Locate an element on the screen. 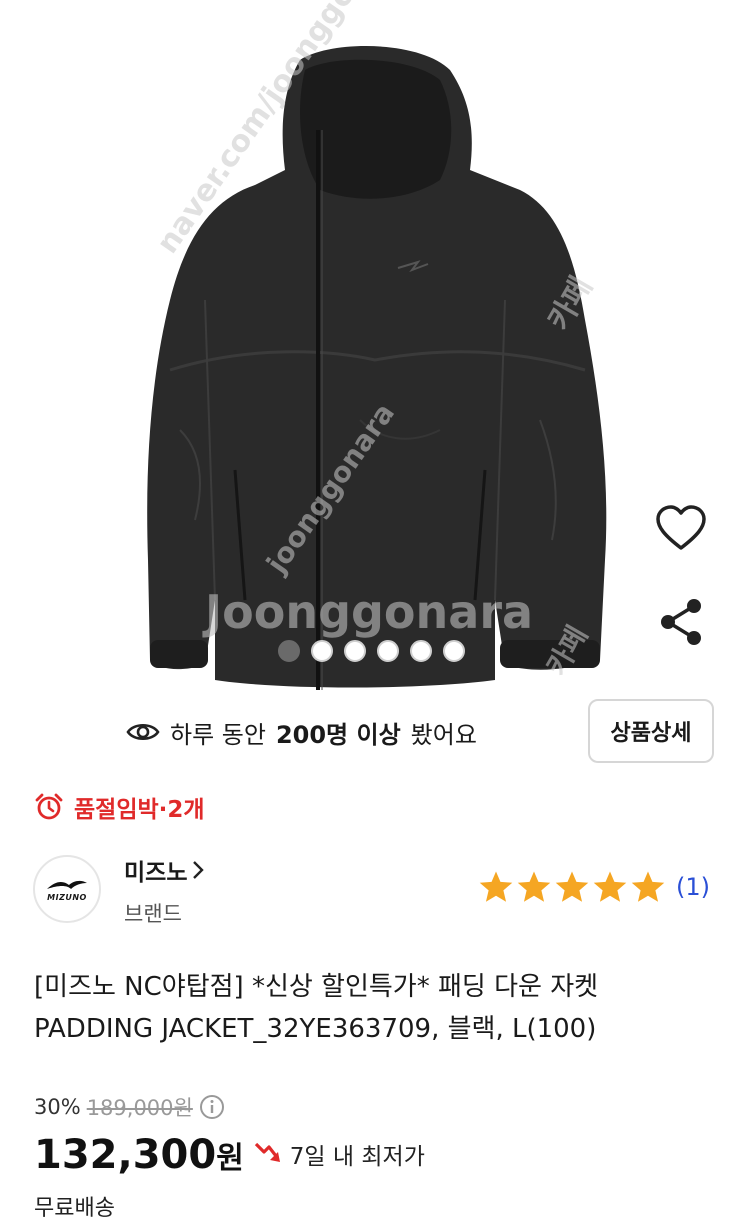  brand-logo-text: MIZUNO is located at coordinates (67, 897).